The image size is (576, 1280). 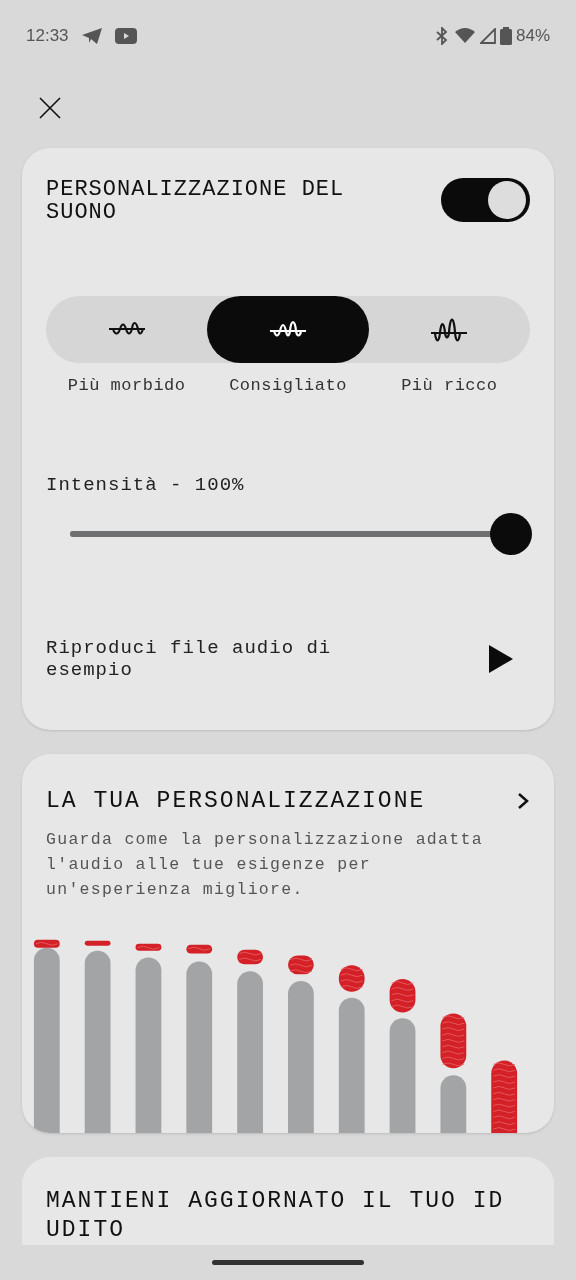 I want to click on close-button, so click(x=50, y=108).